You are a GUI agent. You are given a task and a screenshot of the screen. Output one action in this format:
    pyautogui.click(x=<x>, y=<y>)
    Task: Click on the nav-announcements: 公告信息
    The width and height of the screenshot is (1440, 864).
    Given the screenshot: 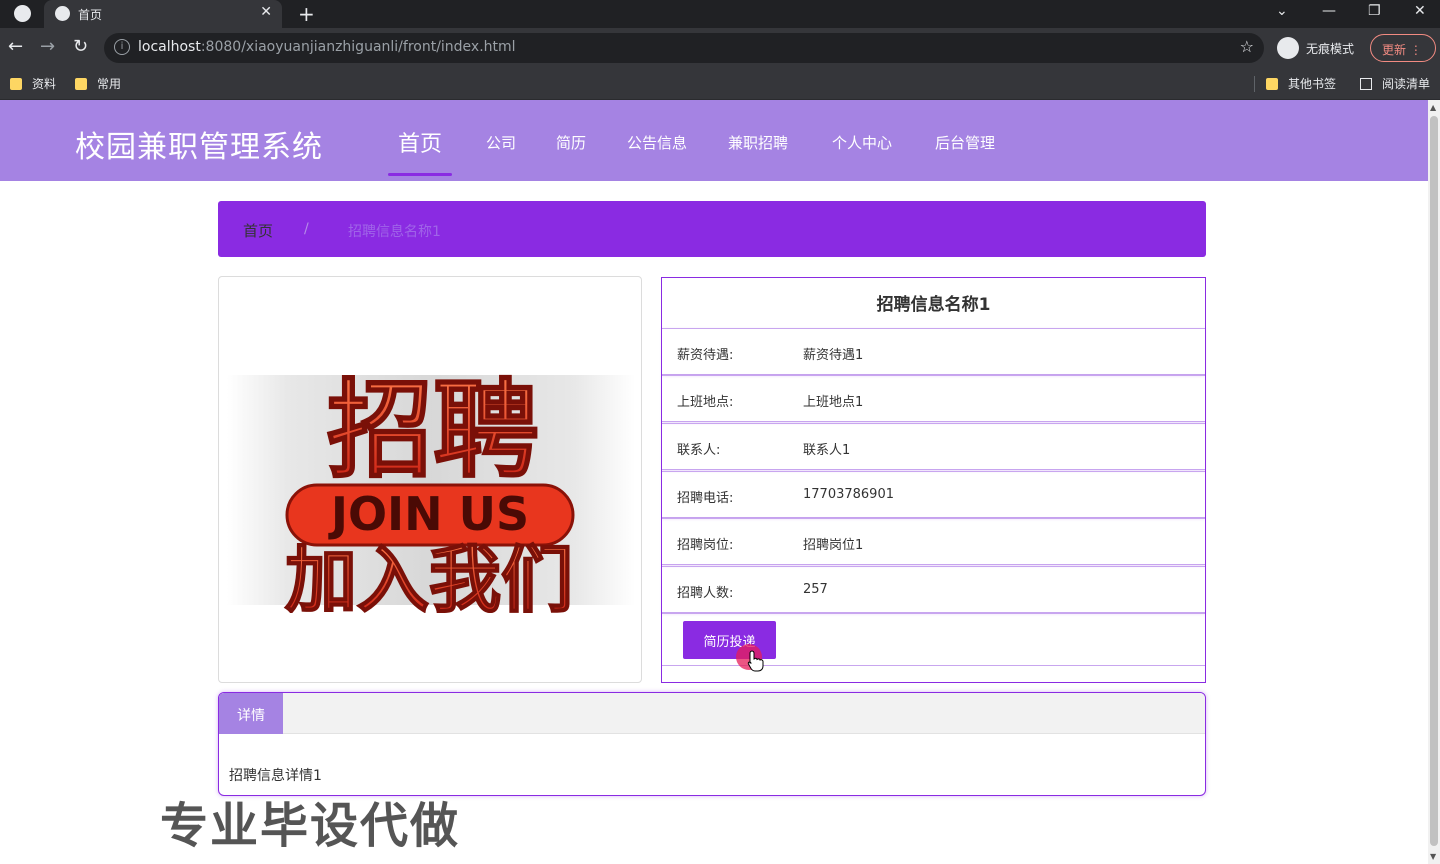 What is the action you would take?
    pyautogui.click(x=657, y=142)
    